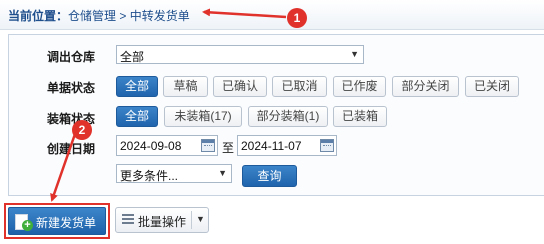 This screenshot has width=544, height=244. Describe the element at coordinates (27, 225) in the screenshot. I see `plus-icon: +` at that location.